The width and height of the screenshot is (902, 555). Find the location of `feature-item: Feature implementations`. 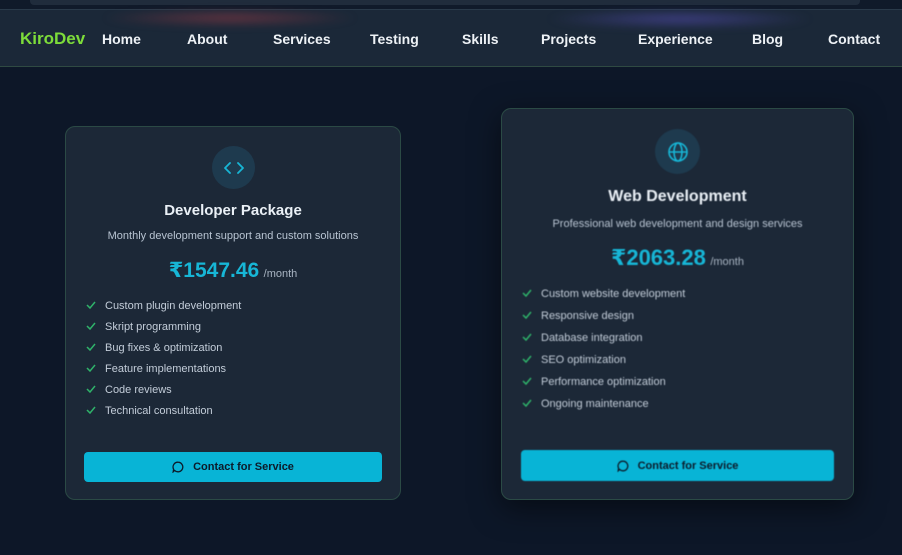

feature-item: Feature implementations is located at coordinates (163, 368).